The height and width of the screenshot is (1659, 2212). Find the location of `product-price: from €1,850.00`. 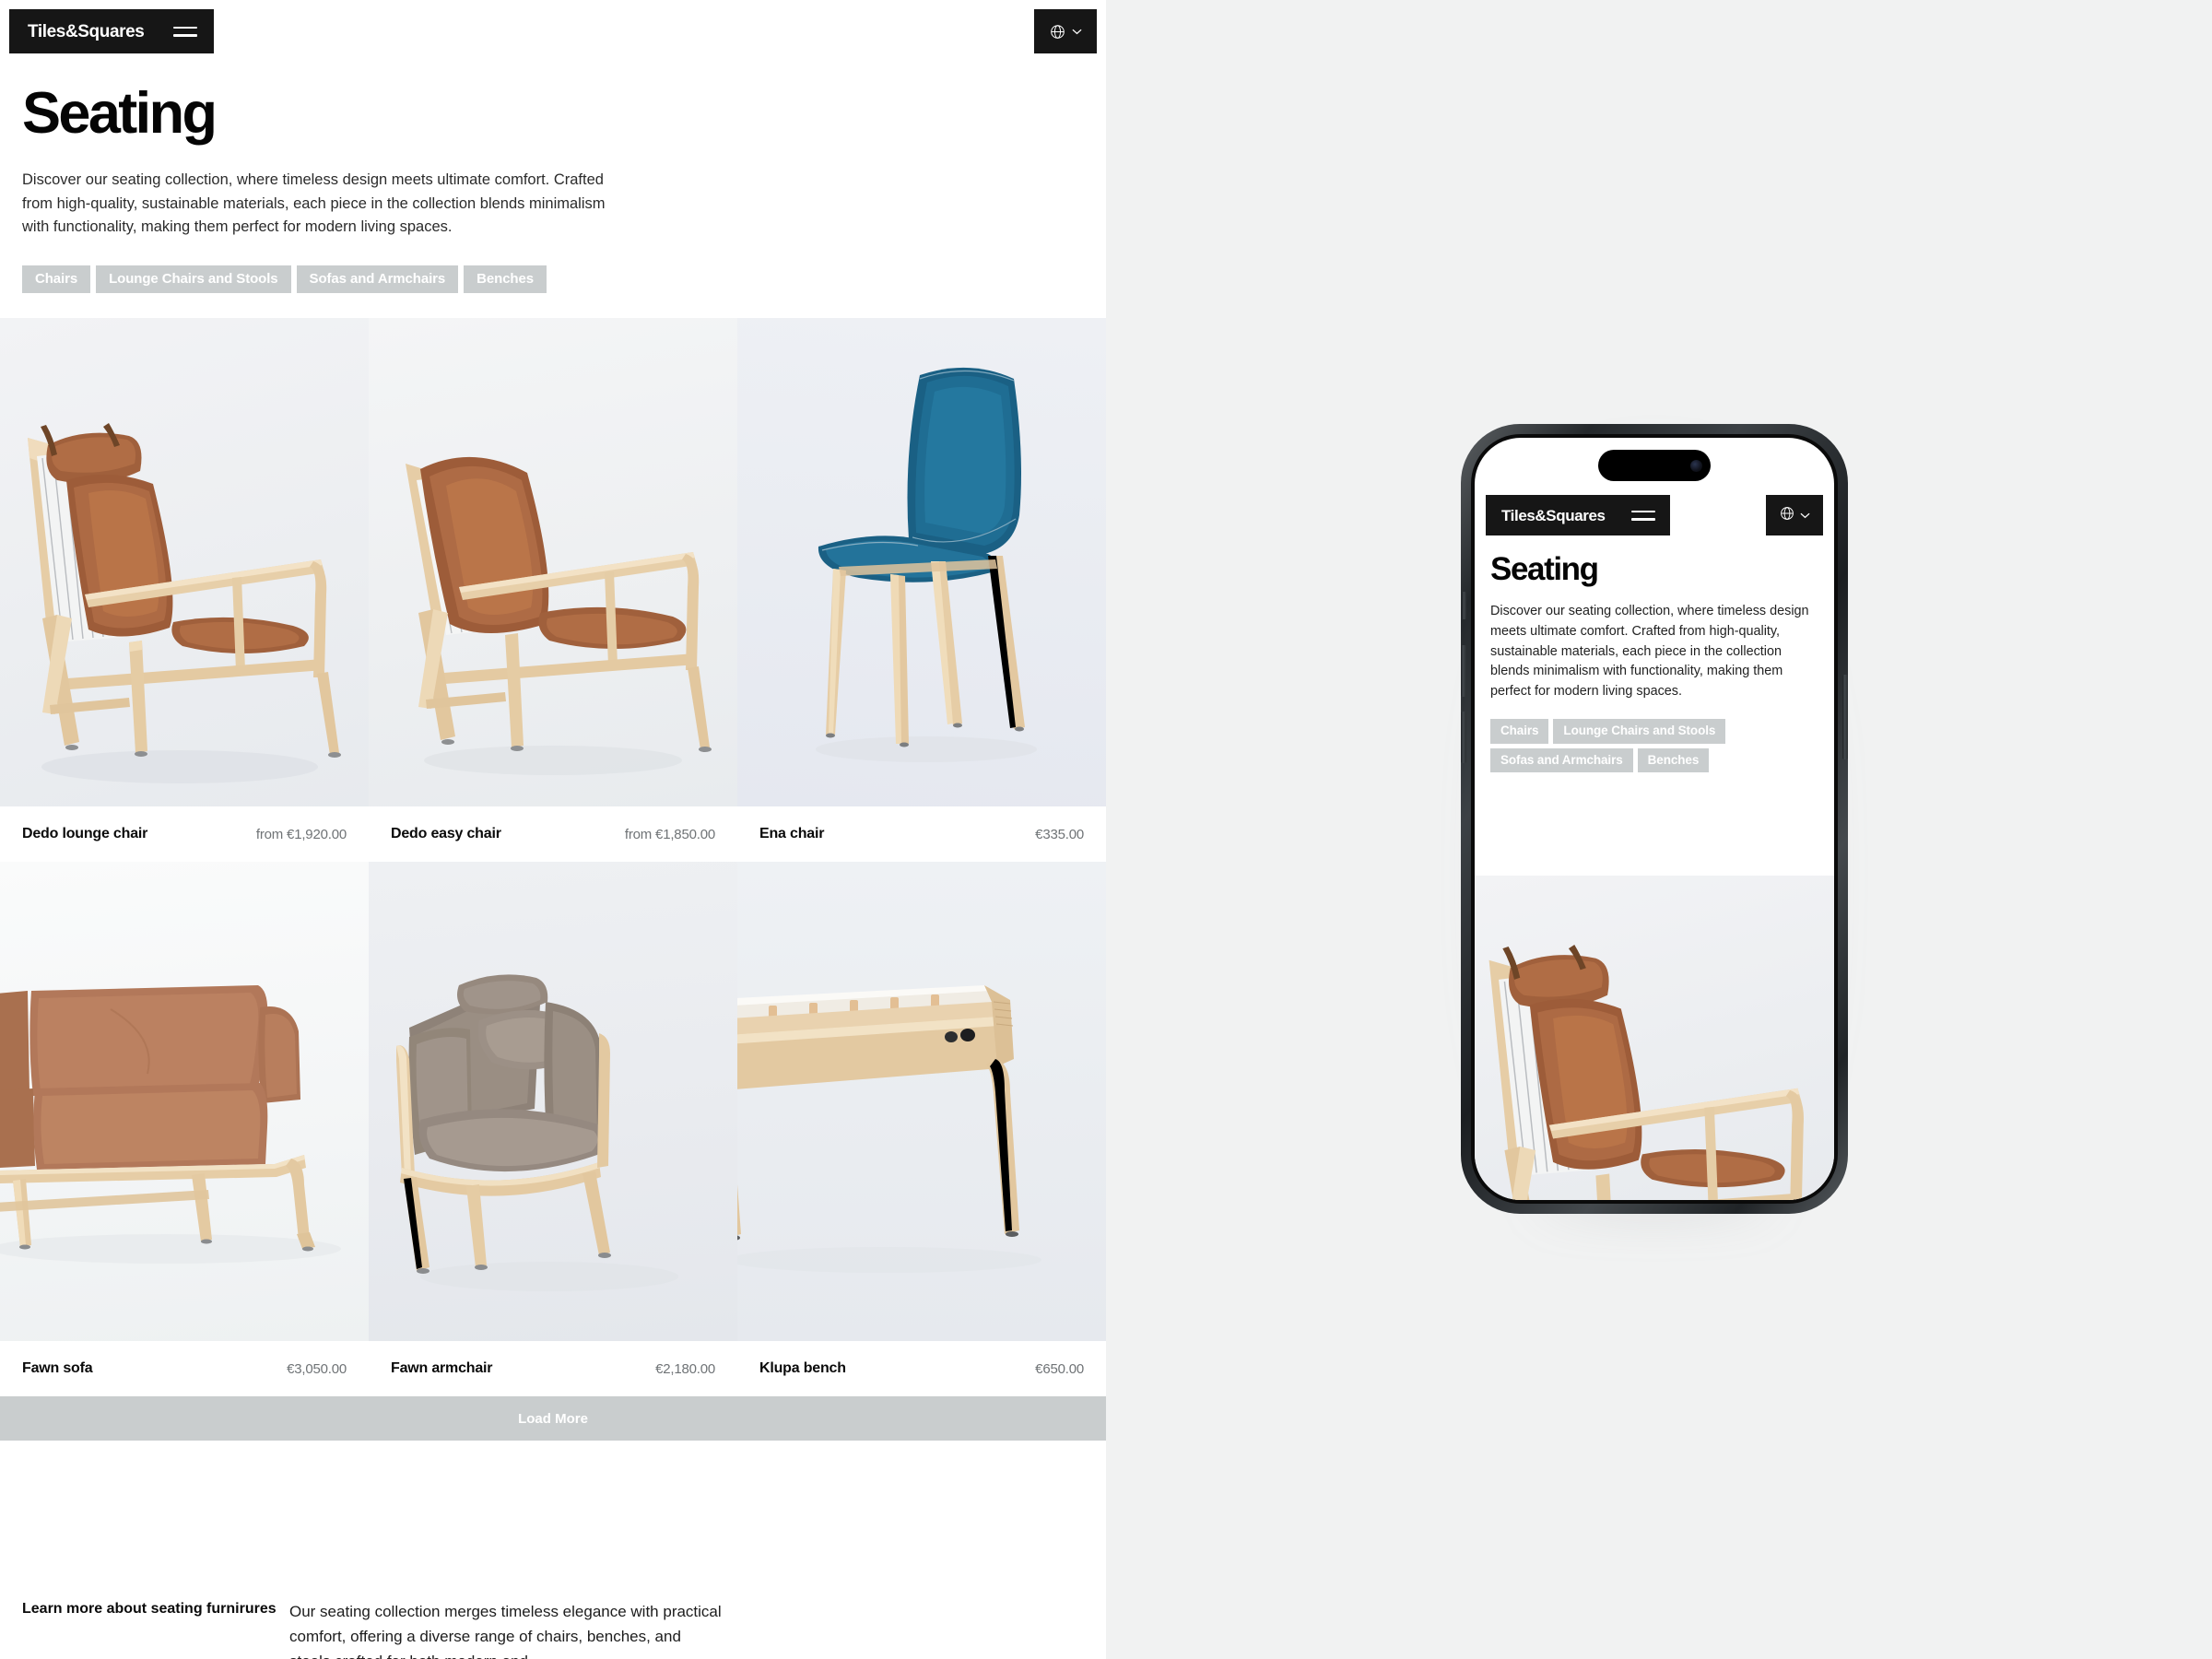

product-price: from €1,850.00 is located at coordinates (669, 834).